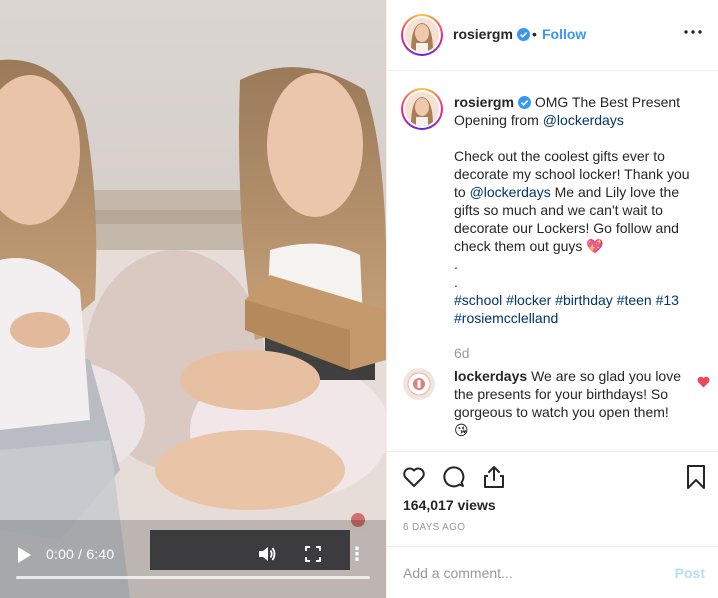  I want to click on comment-username: lockerdays, so click(490, 376).